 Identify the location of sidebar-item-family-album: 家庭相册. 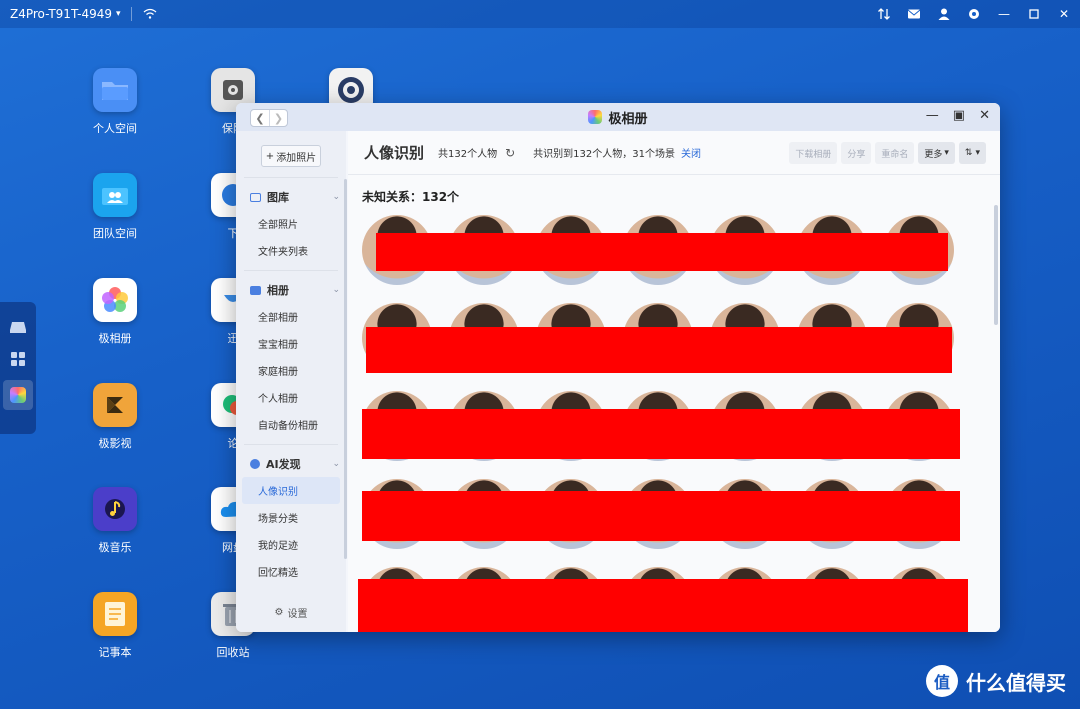
(291, 370).